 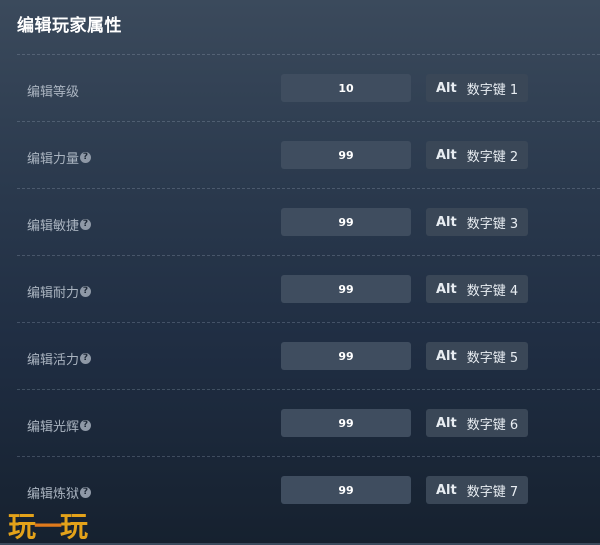 I want to click on watermark-logo: 玩 一 玩, so click(x=48, y=525).